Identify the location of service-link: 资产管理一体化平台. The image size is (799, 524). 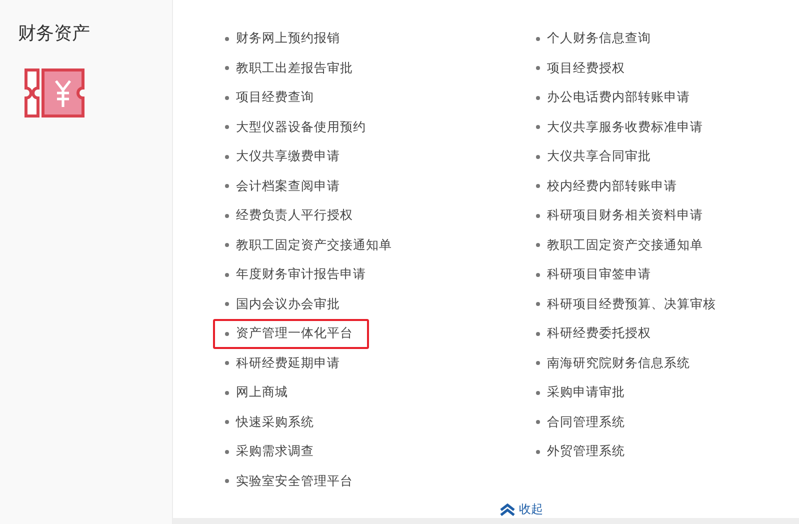
(291, 333).